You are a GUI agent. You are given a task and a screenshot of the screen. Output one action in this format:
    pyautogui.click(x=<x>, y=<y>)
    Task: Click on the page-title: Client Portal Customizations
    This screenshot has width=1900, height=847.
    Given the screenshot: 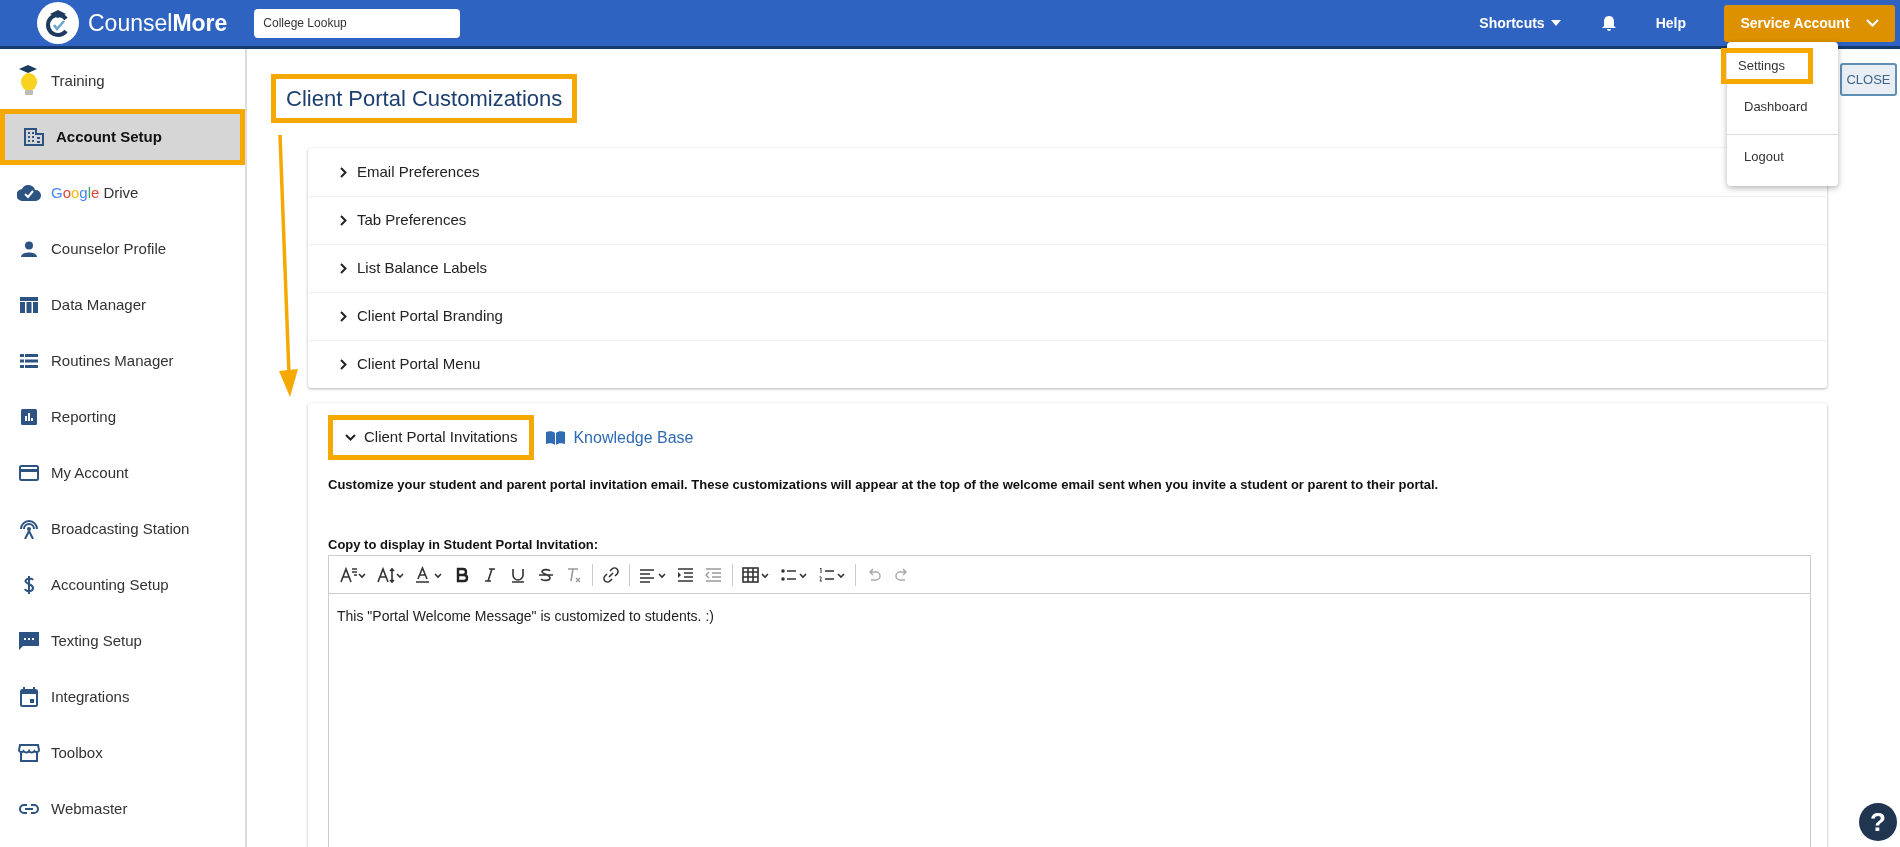 What is the action you would take?
    pyautogui.click(x=424, y=98)
    